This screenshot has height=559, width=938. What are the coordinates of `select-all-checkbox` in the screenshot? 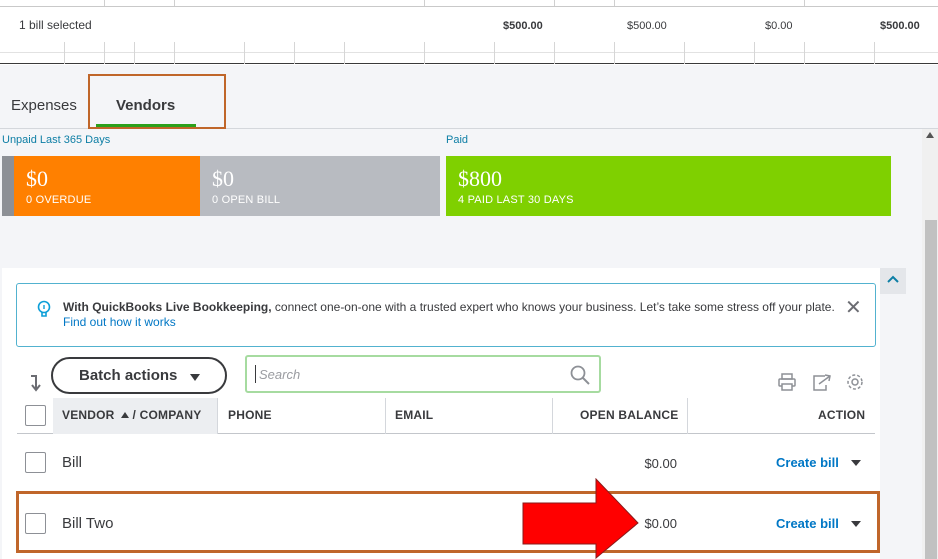 It's located at (35, 415).